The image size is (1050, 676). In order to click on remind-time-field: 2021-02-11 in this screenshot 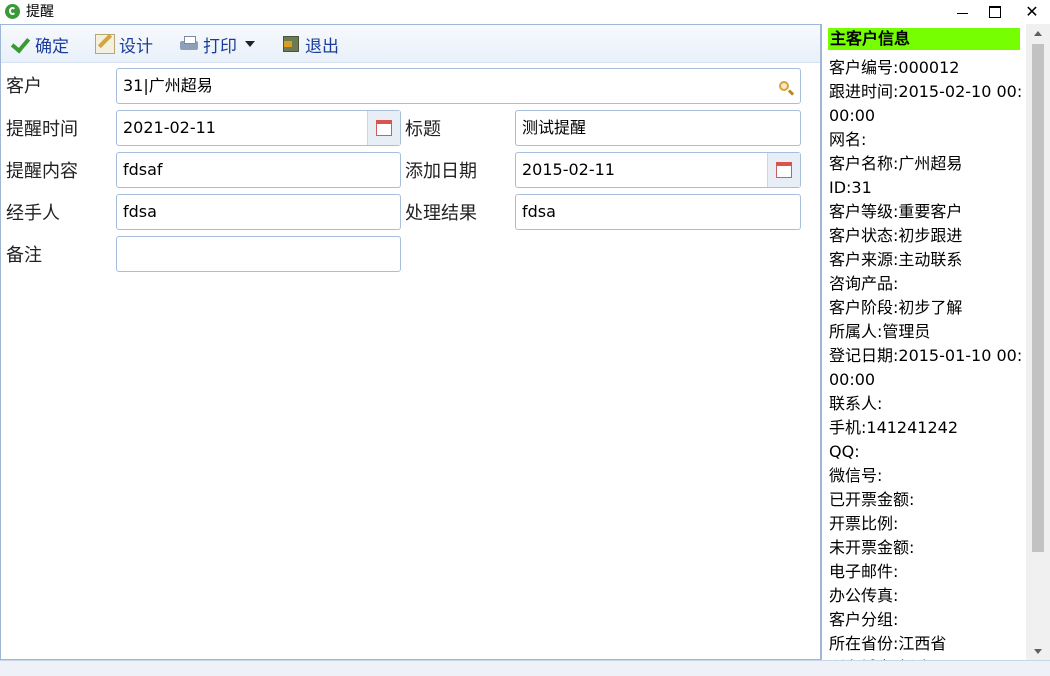, I will do `click(258, 128)`.